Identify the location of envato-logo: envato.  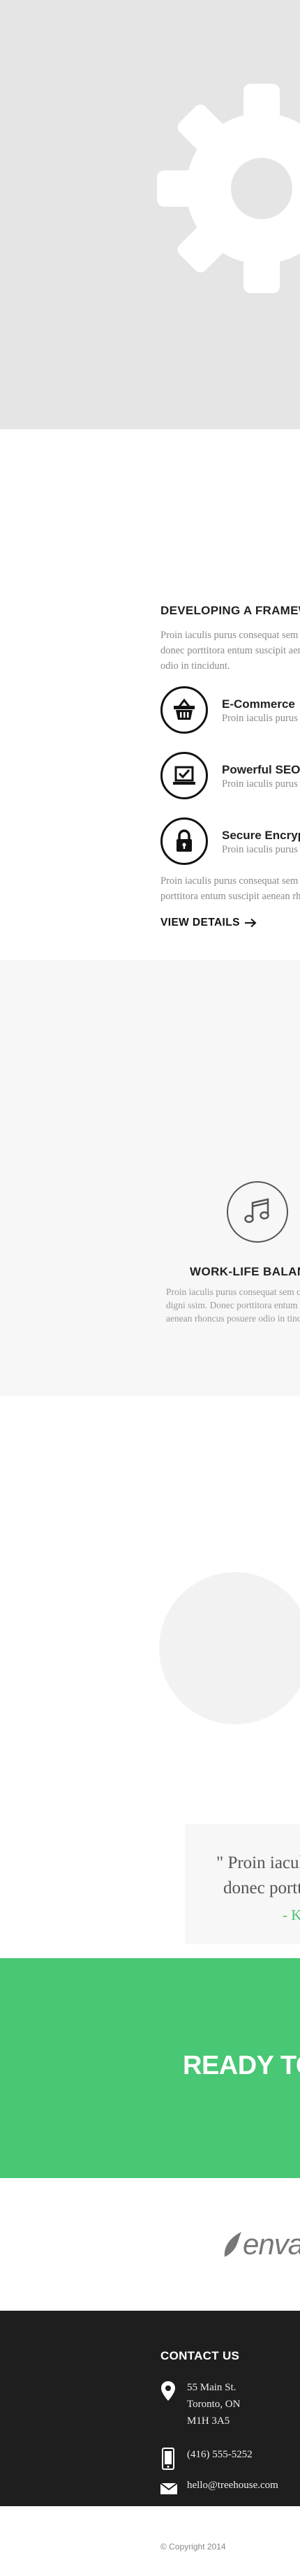
(261, 2244).